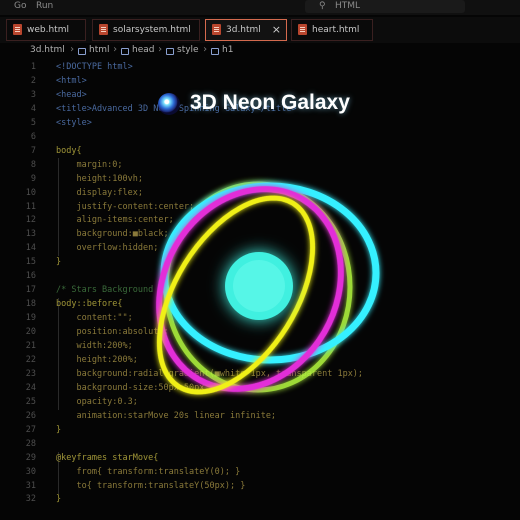  Describe the element at coordinates (74, 122) in the screenshot. I see `code-text: <style>` at that location.